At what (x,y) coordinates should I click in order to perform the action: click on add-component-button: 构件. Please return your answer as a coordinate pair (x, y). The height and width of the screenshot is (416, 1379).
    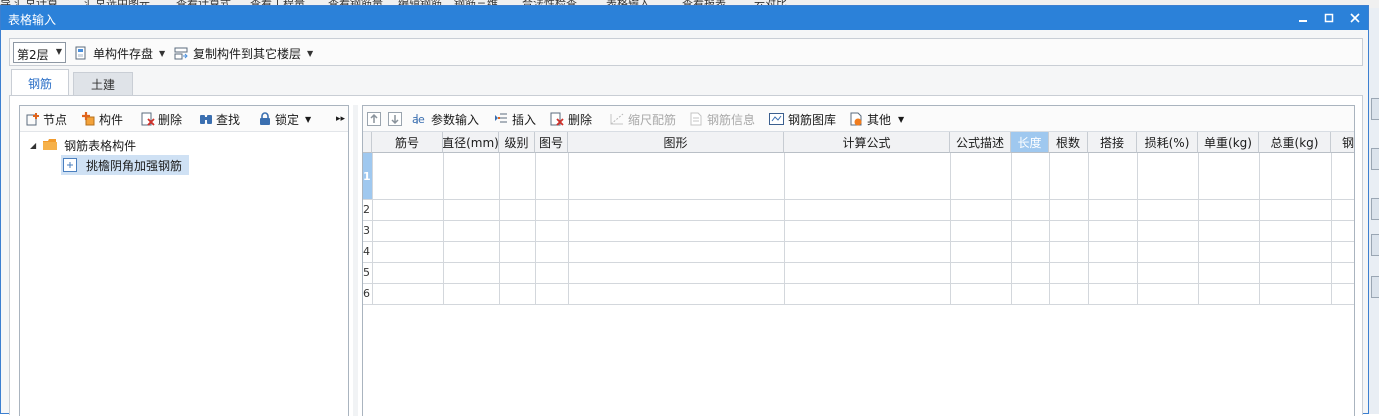
    Looking at the image, I should click on (102, 119).